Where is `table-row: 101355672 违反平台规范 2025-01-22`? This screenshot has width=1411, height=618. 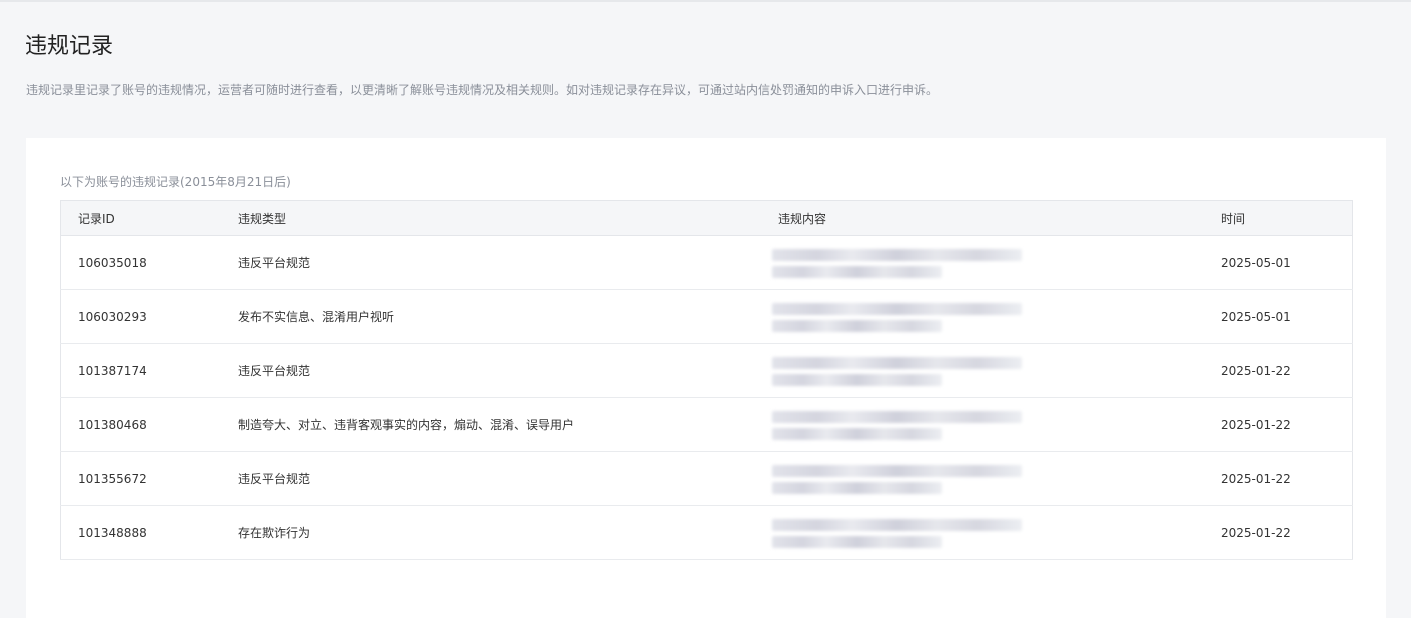 table-row: 101355672 违反平台规范 2025-01-22 is located at coordinates (706, 478).